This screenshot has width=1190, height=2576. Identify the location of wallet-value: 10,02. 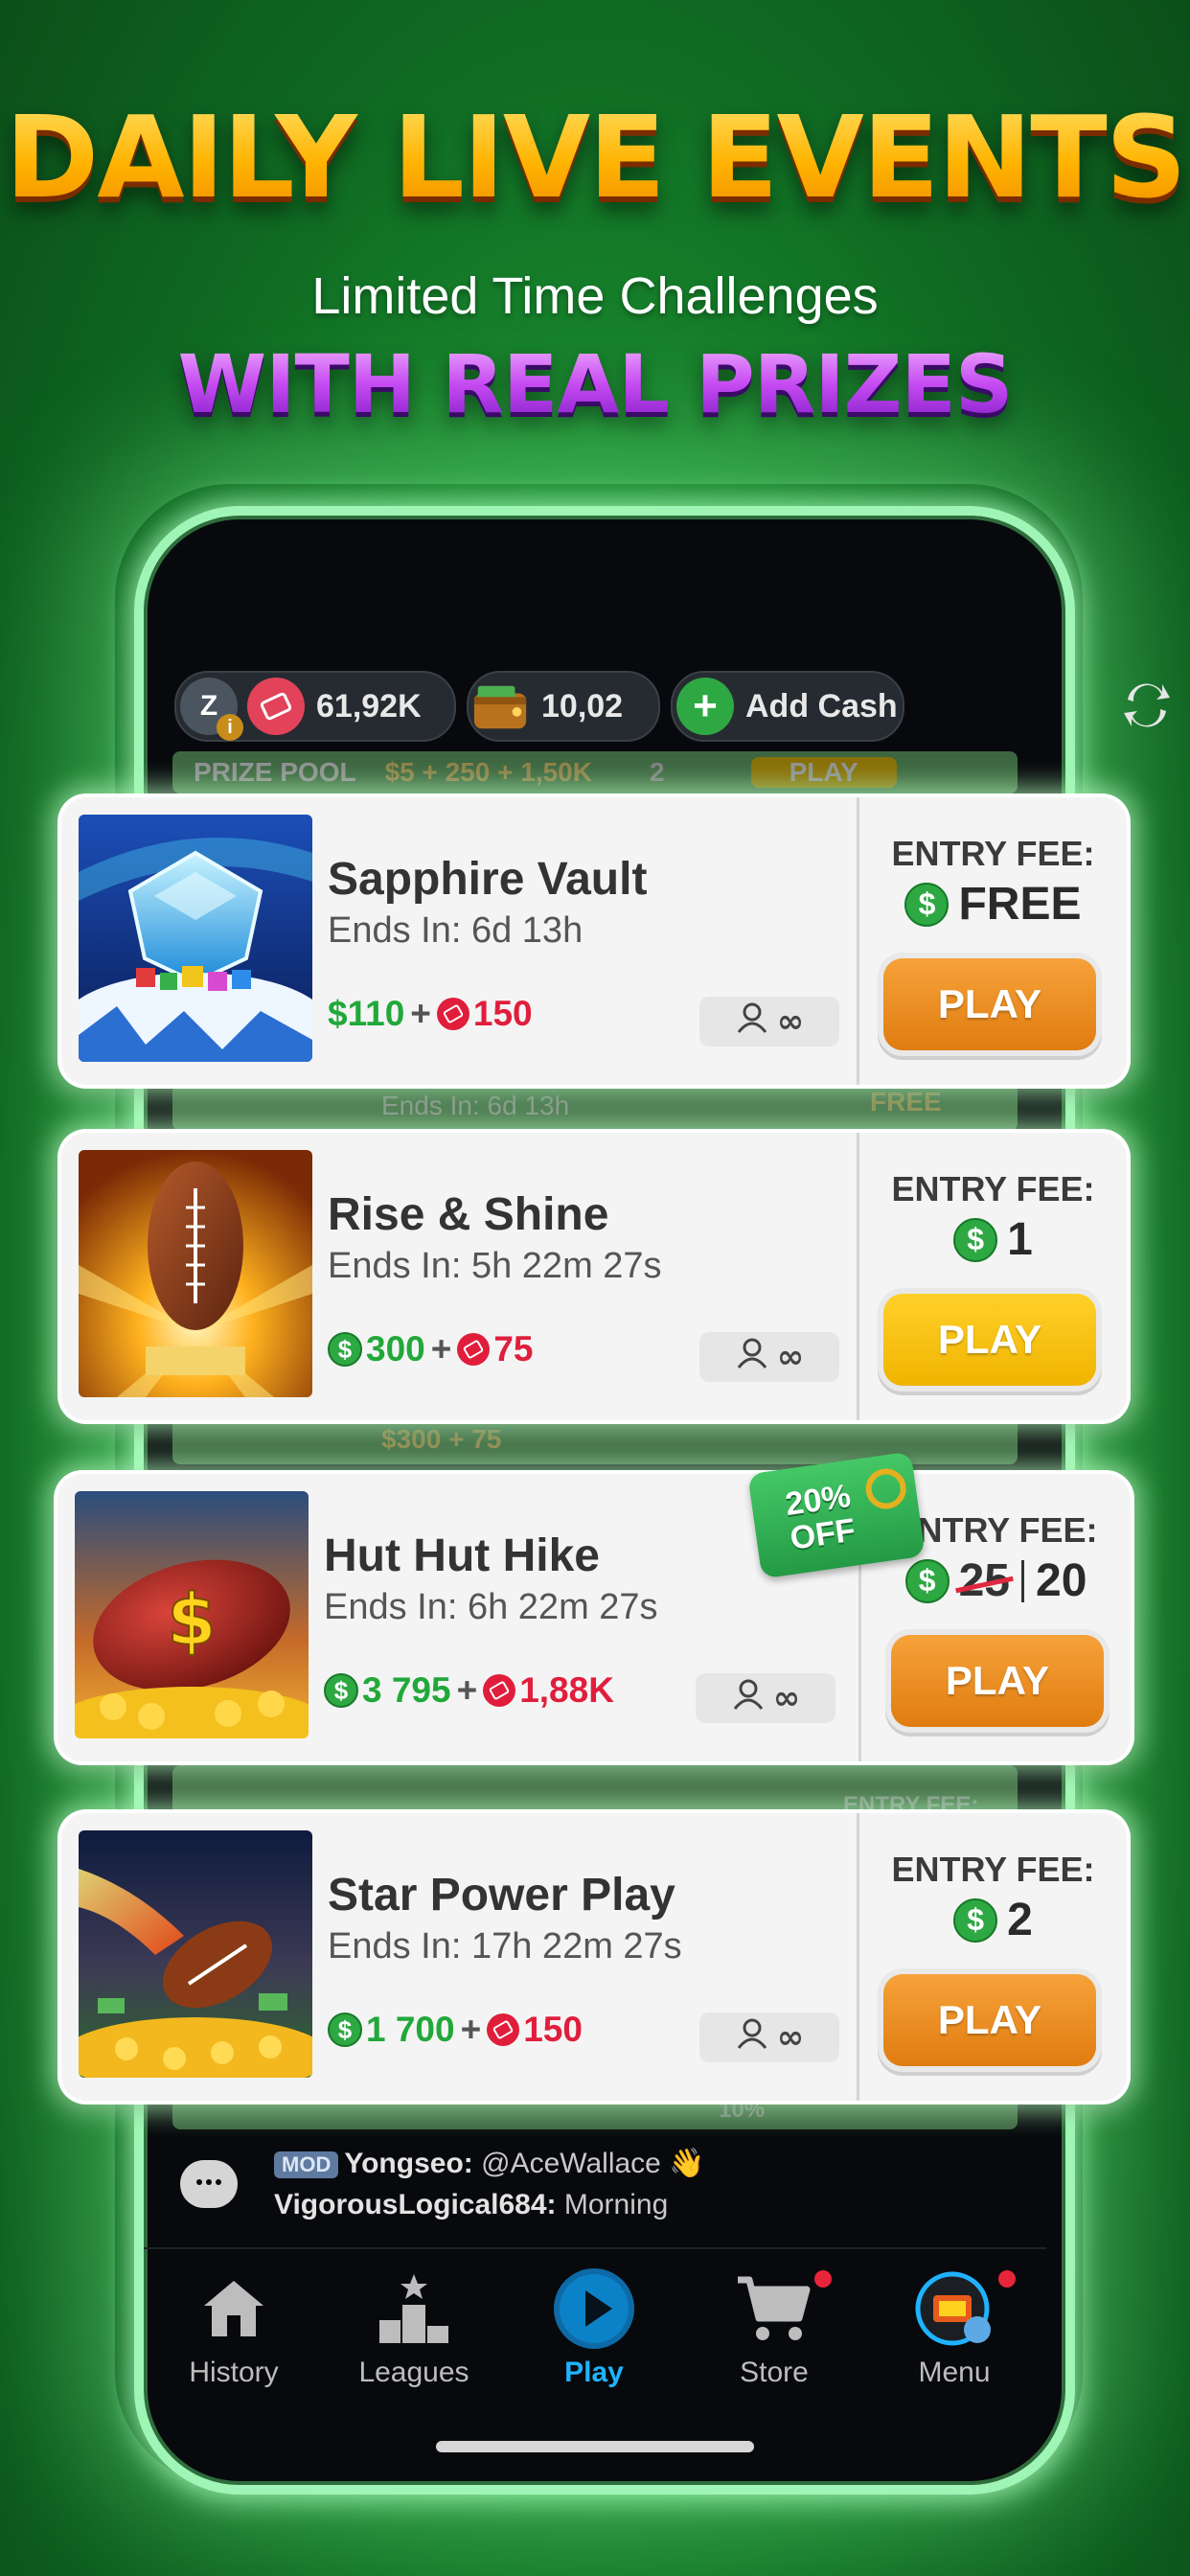
(583, 705).